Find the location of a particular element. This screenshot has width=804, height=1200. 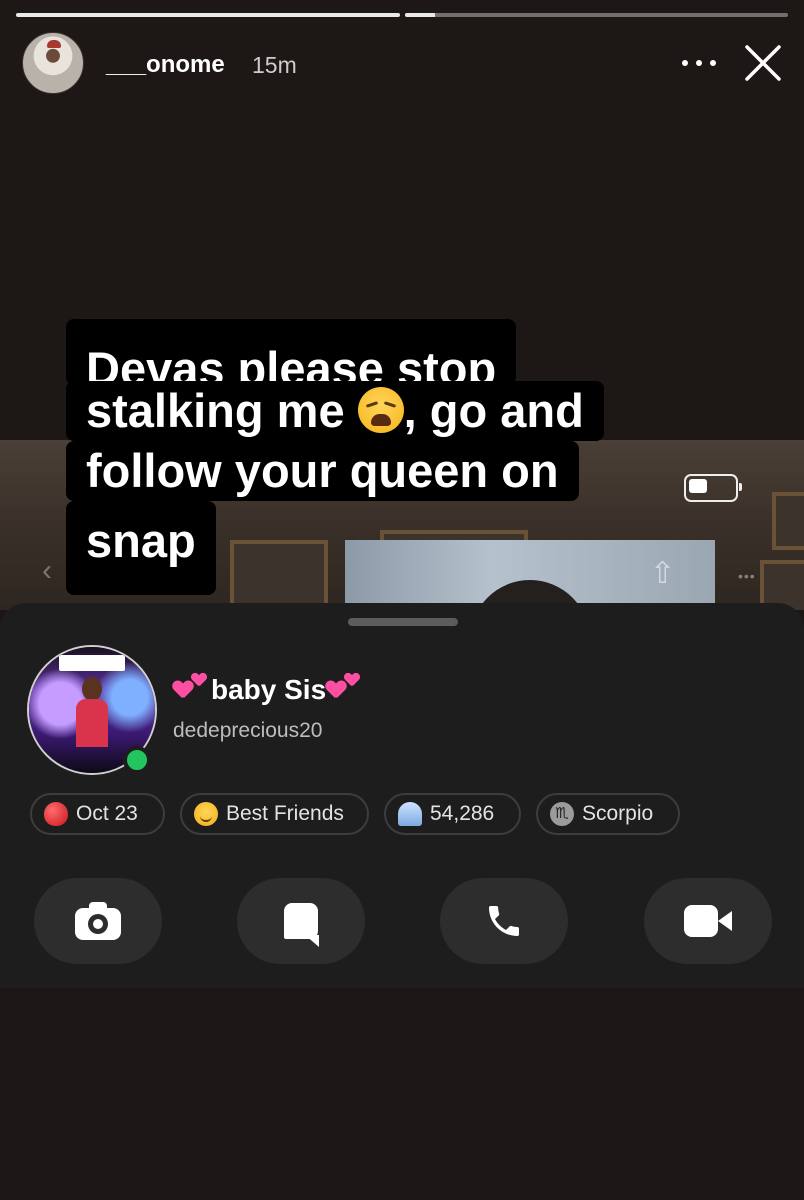

birthday-label: Oct 23 is located at coordinates (107, 813).